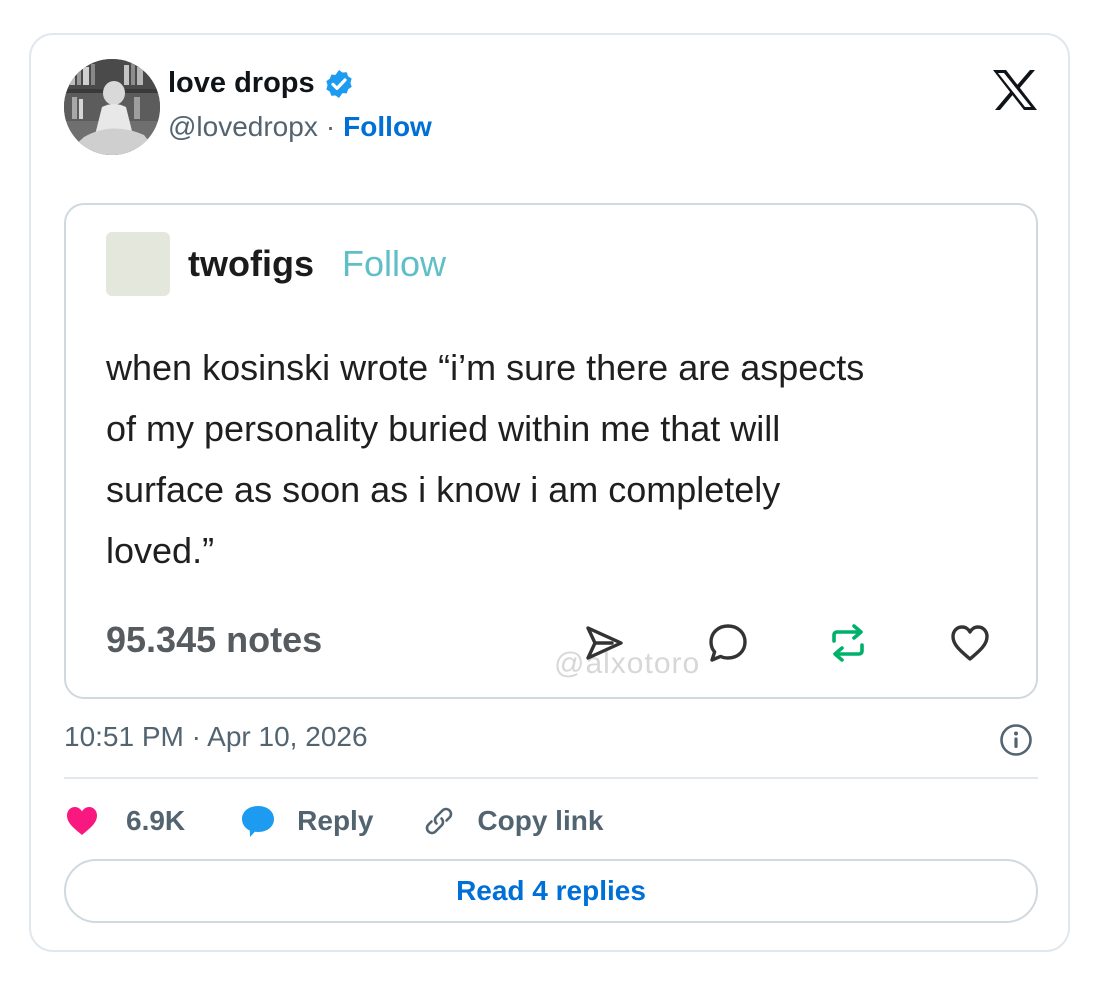 The image size is (1103, 984). Describe the element at coordinates (243, 127) in the screenshot. I see `author-handle: @lovedropx` at that location.